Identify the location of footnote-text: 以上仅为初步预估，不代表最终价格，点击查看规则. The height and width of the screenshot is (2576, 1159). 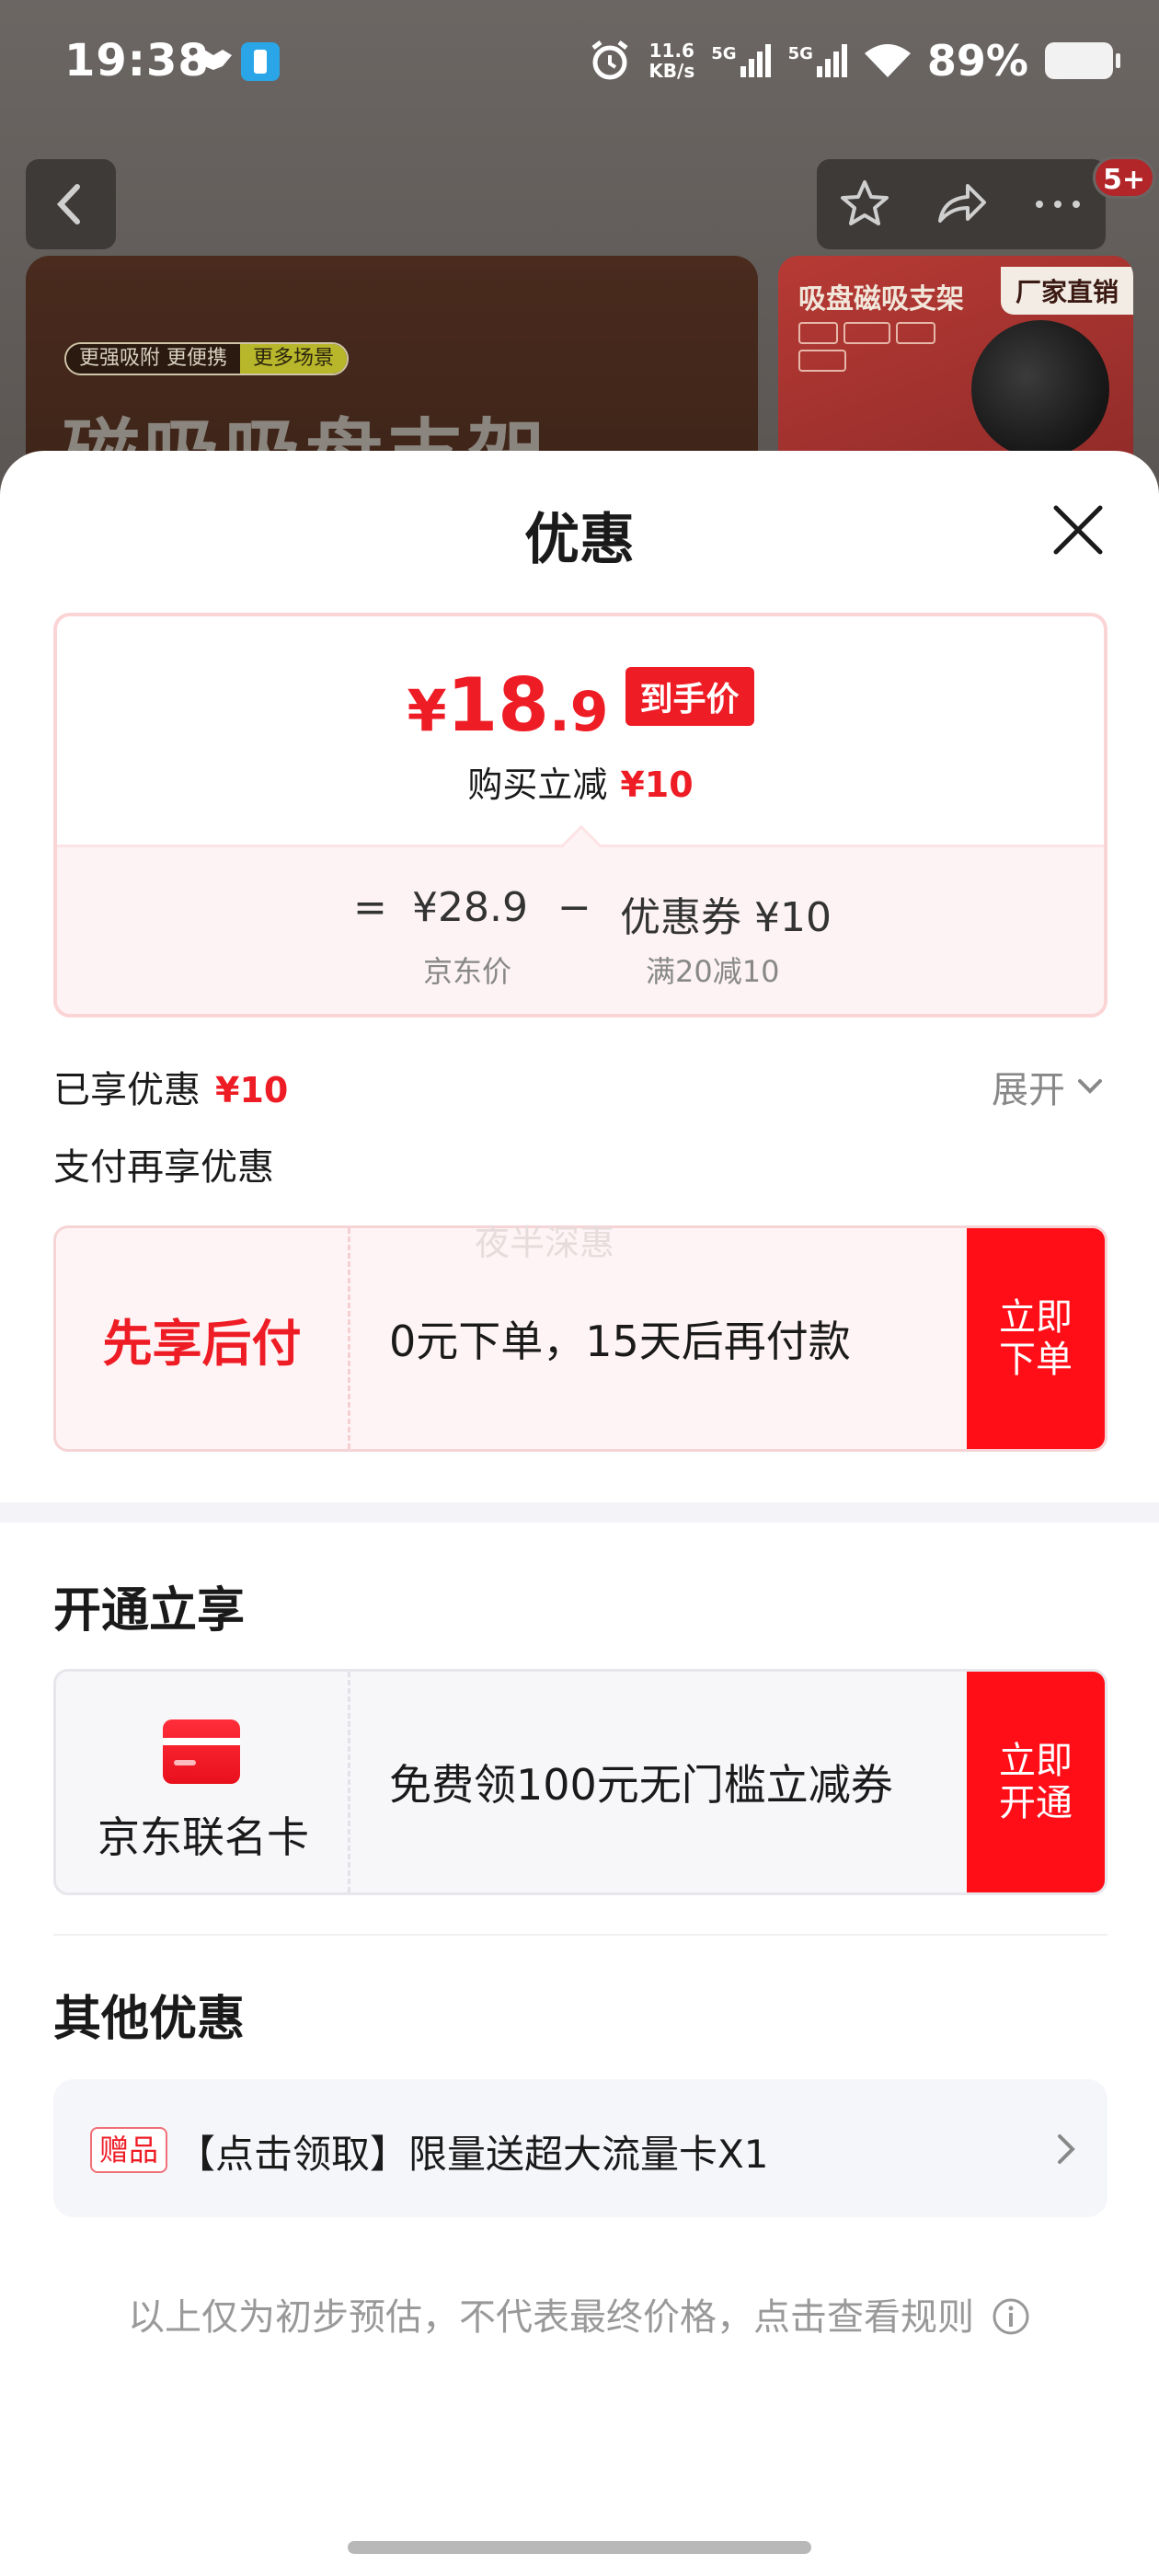
(551, 2317).